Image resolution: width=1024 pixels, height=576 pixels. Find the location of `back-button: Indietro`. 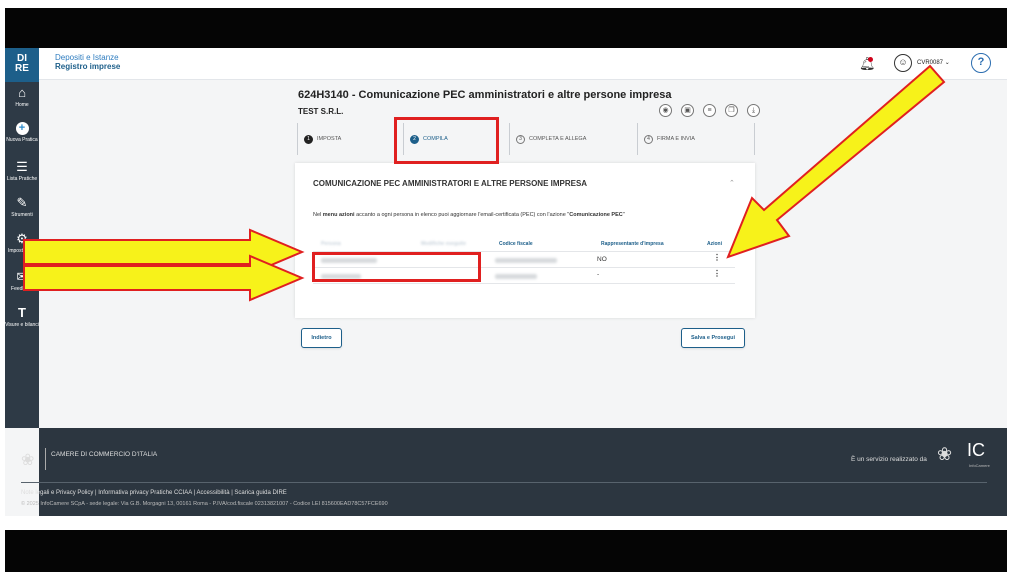

back-button: Indietro is located at coordinates (321, 338).